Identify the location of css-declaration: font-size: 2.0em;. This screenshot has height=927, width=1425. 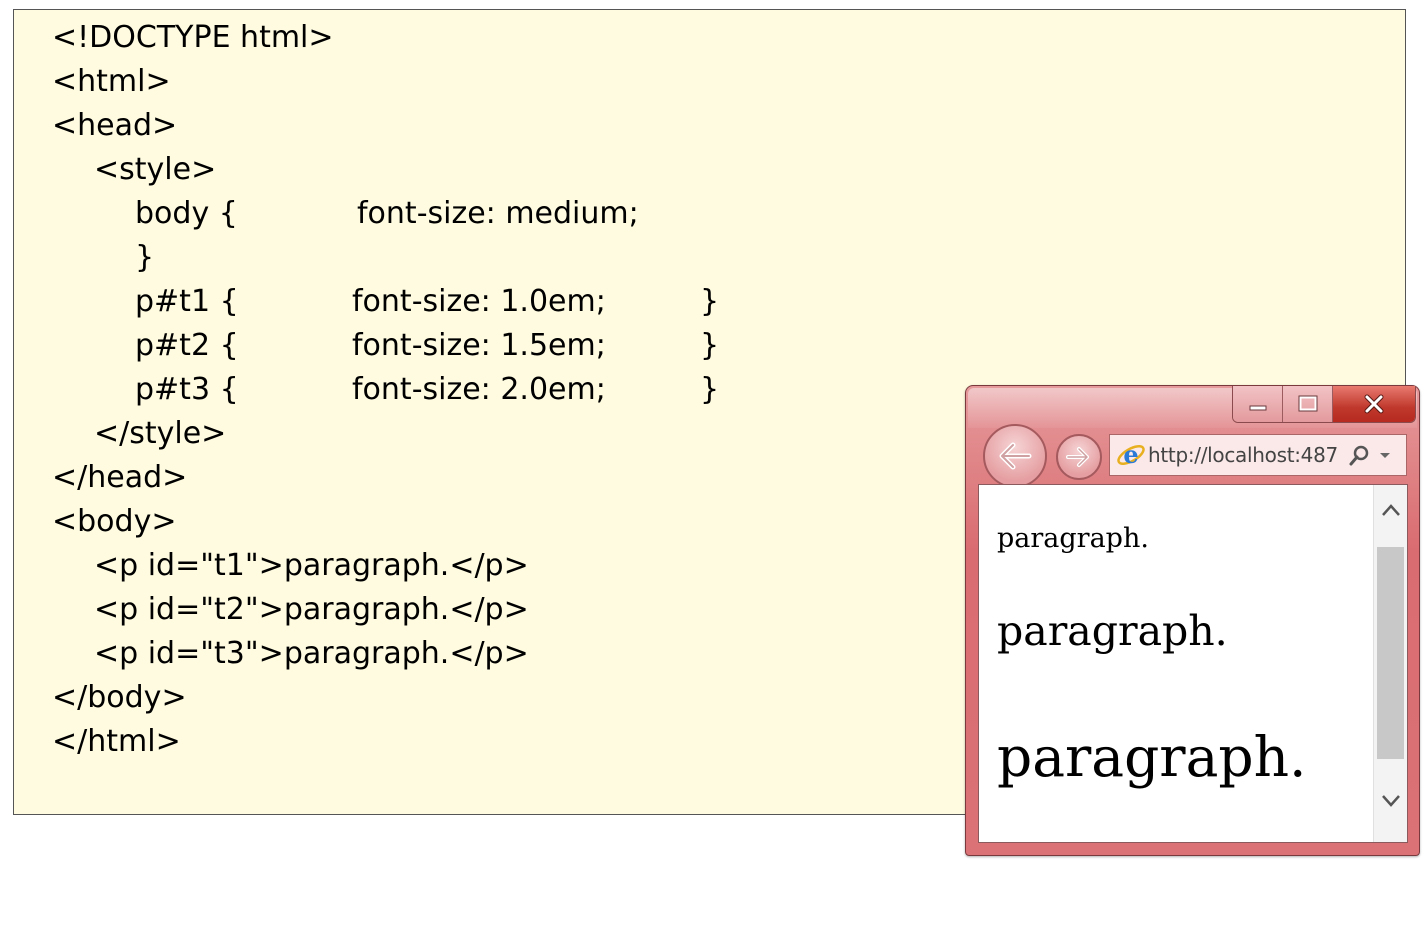
(479, 389).